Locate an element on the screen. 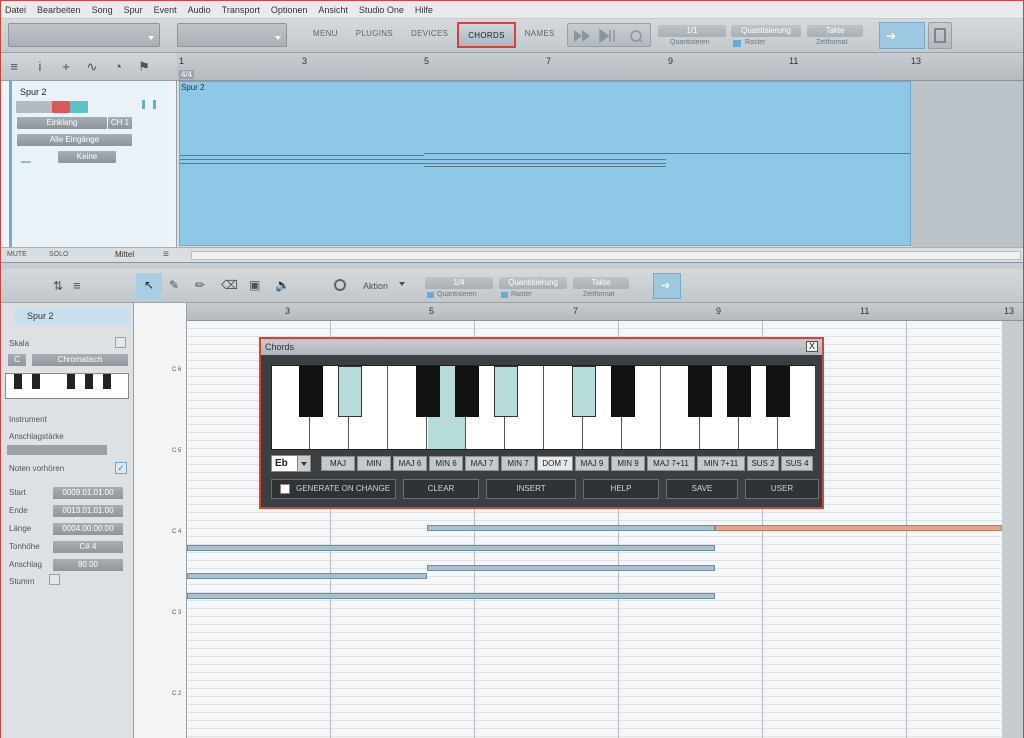  range-tool-icon: ✎ is located at coordinates (174, 285).